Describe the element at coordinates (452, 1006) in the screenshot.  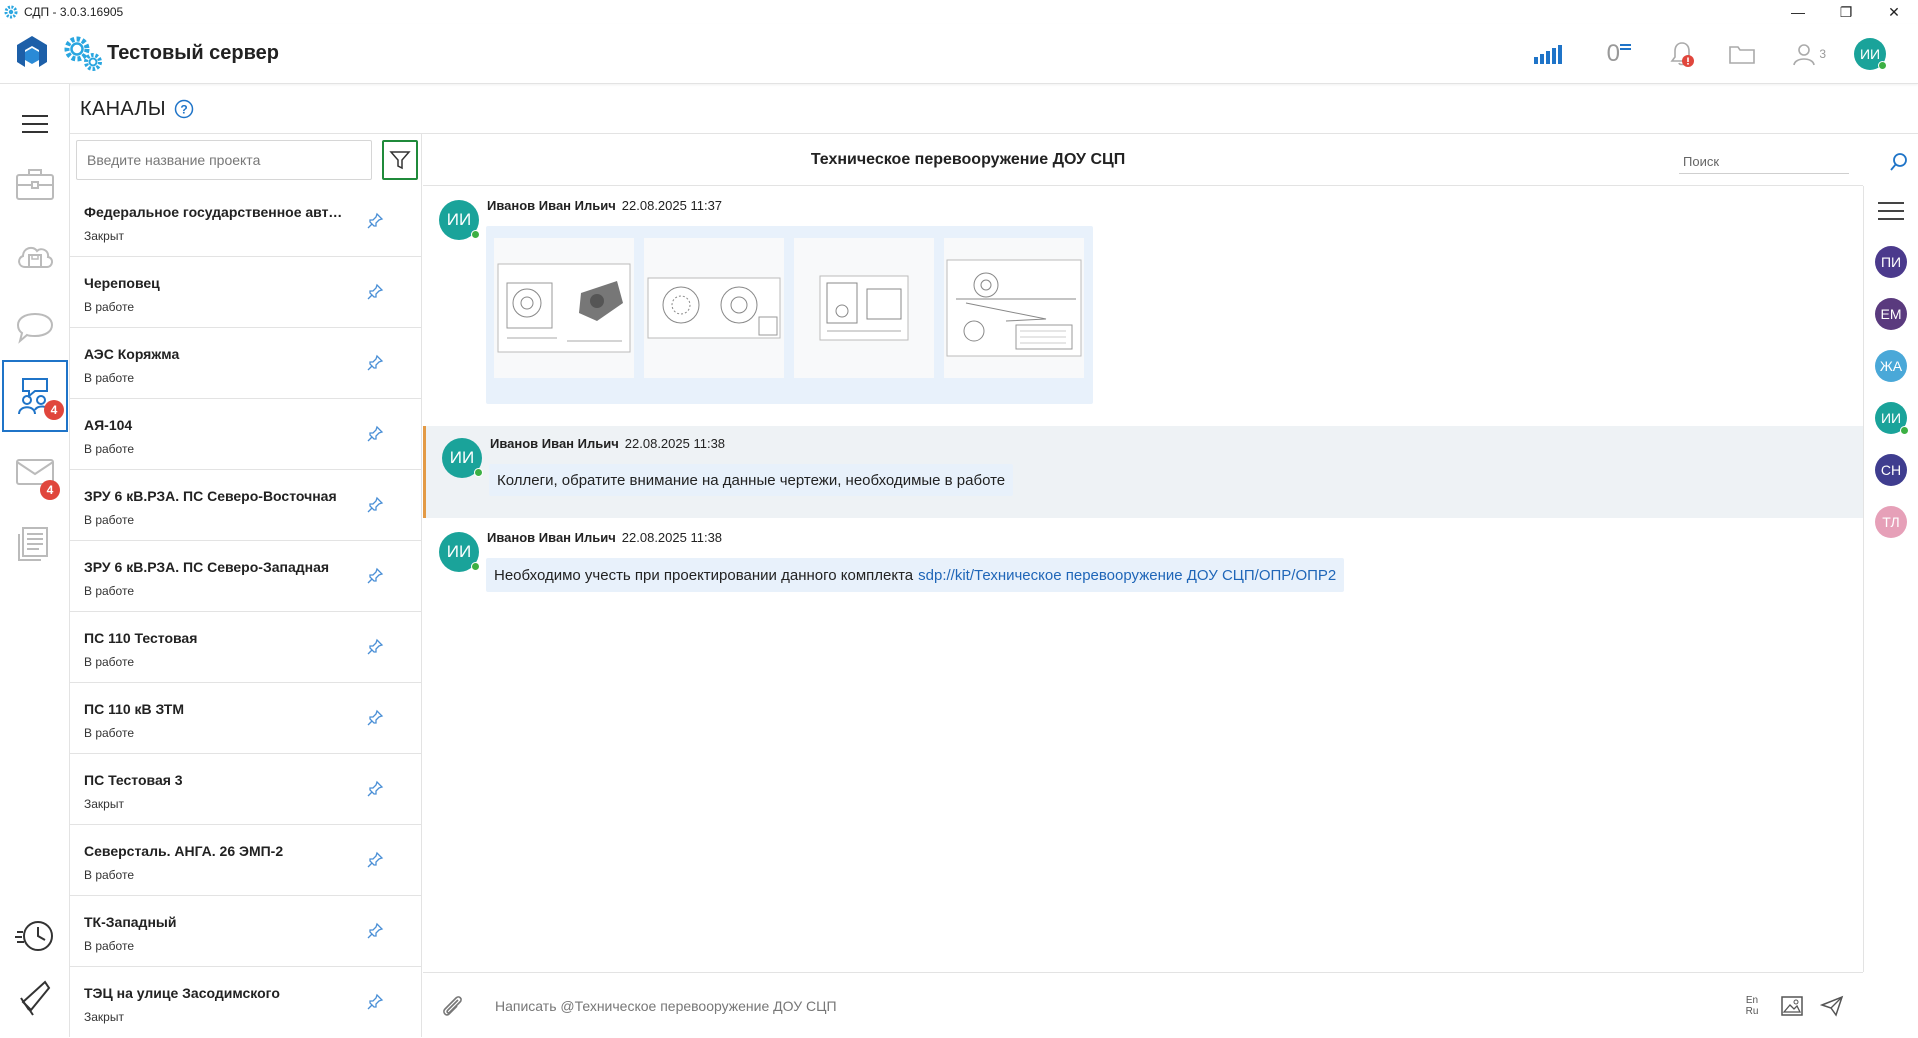
I see `paperclip-icon` at that location.